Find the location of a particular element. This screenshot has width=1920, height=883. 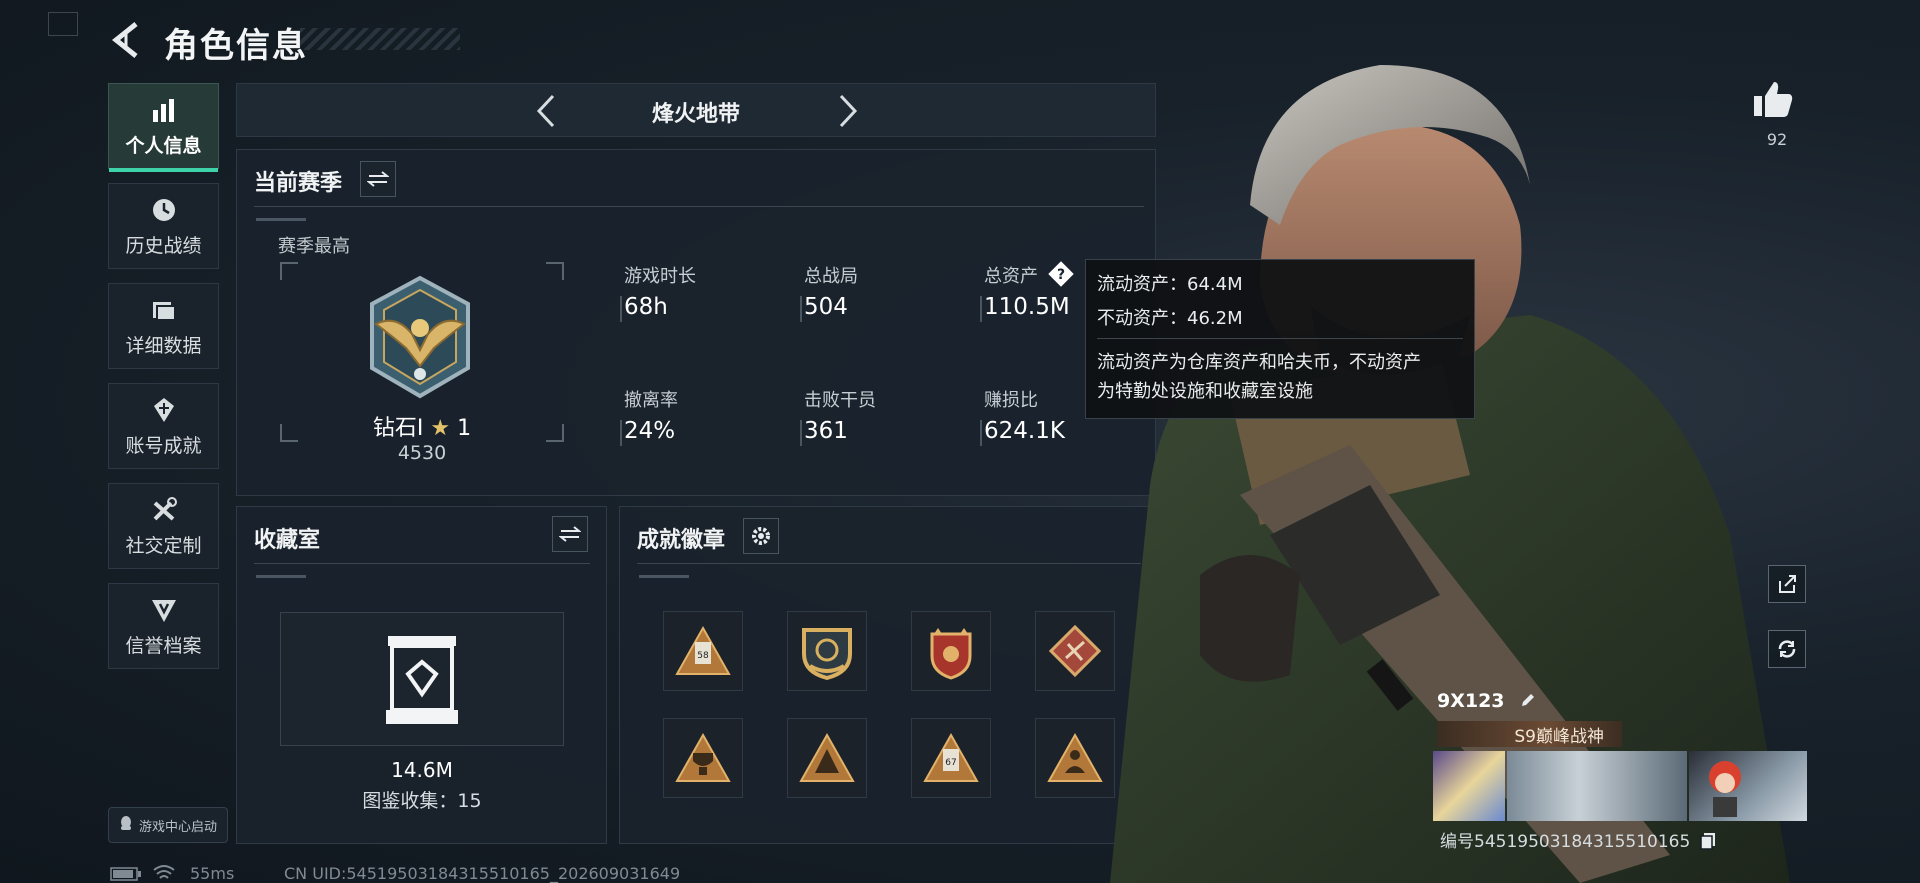

swap-icon is located at coordinates (378, 179).